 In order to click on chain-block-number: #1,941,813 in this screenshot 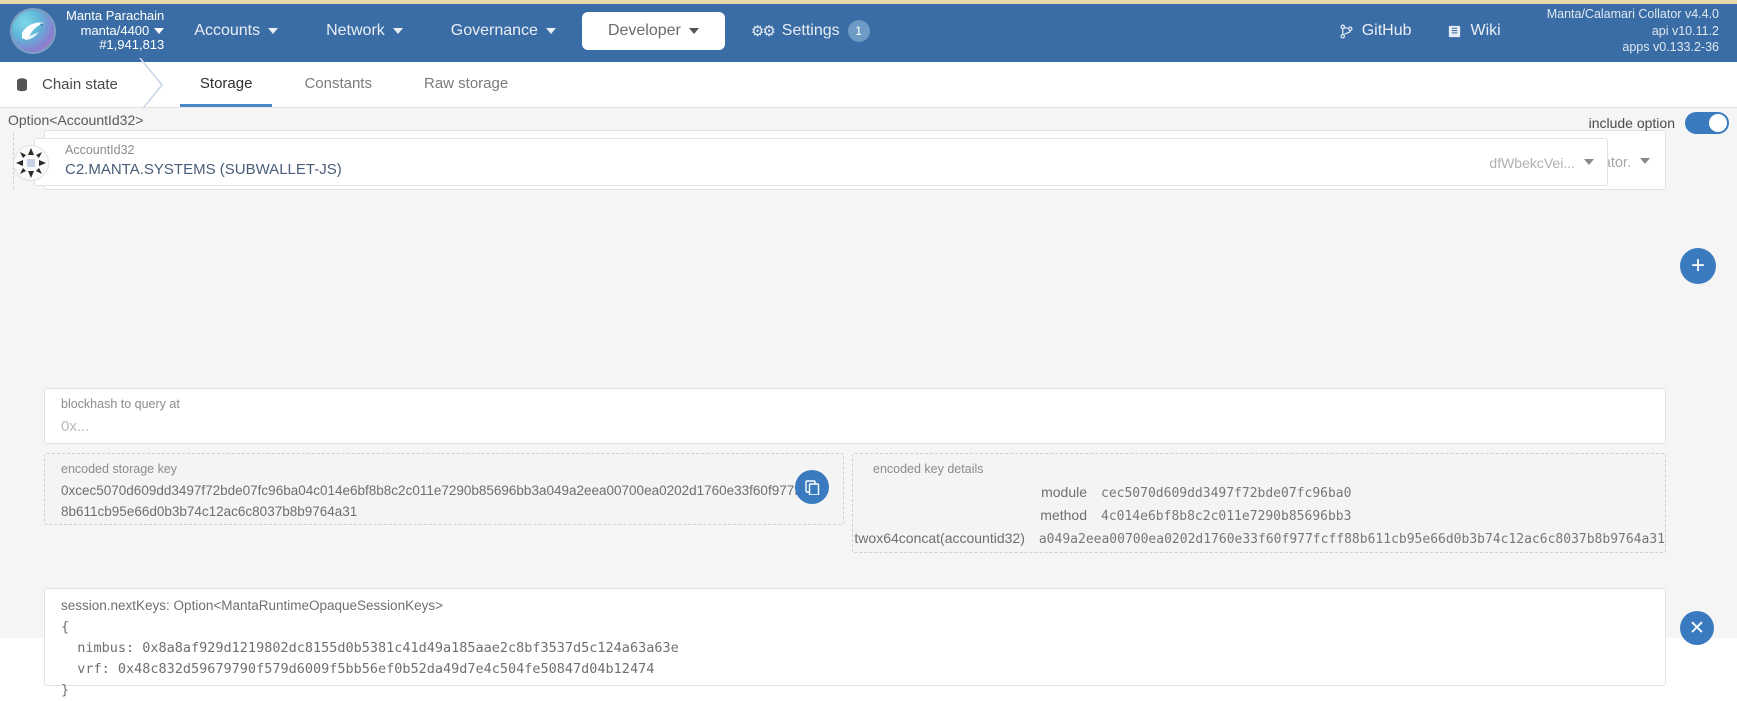, I will do `click(132, 45)`.